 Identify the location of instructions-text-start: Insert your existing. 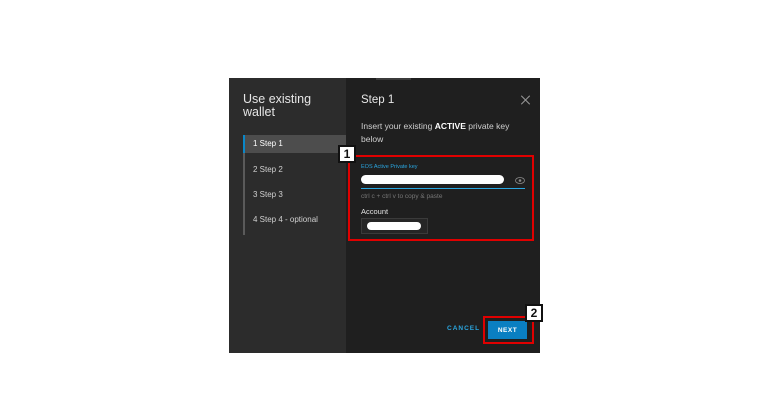
(398, 126).